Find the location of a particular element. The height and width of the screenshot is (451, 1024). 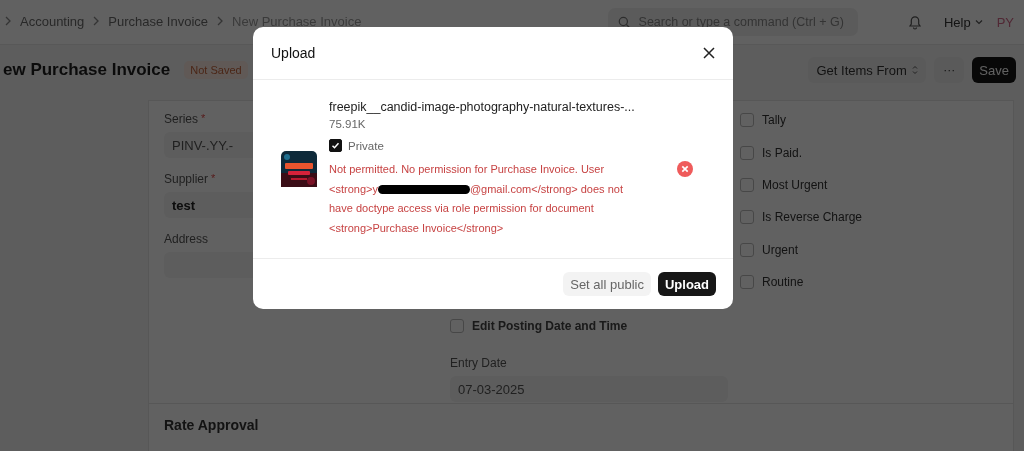

checkbox-label: Urgent is located at coordinates (780, 249).